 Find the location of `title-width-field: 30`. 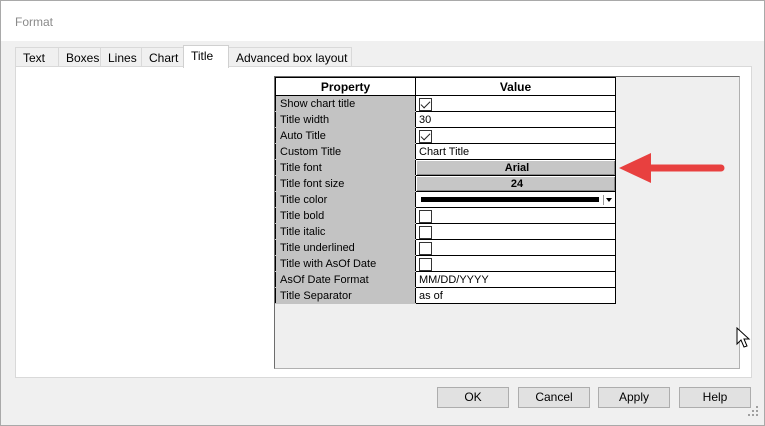

title-width-field: 30 is located at coordinates (515, 119).